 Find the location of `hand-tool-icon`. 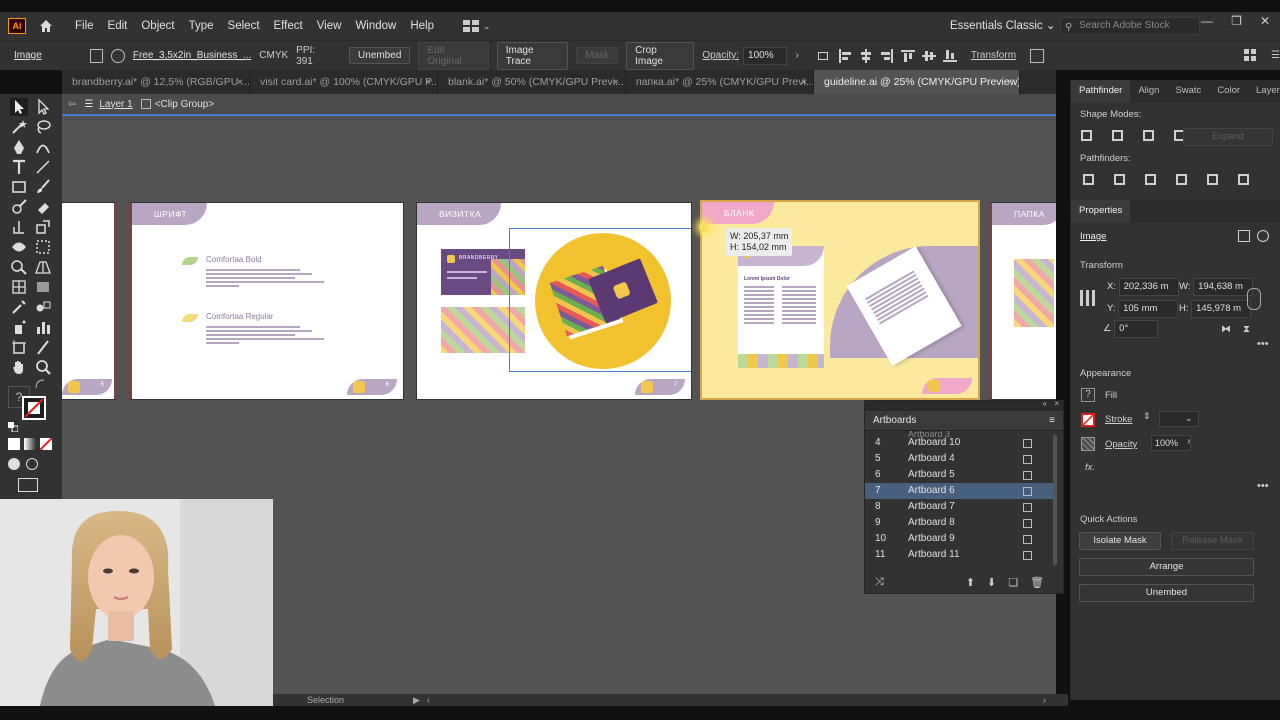

hand-tool-icon is located at coordinates (19, 367).